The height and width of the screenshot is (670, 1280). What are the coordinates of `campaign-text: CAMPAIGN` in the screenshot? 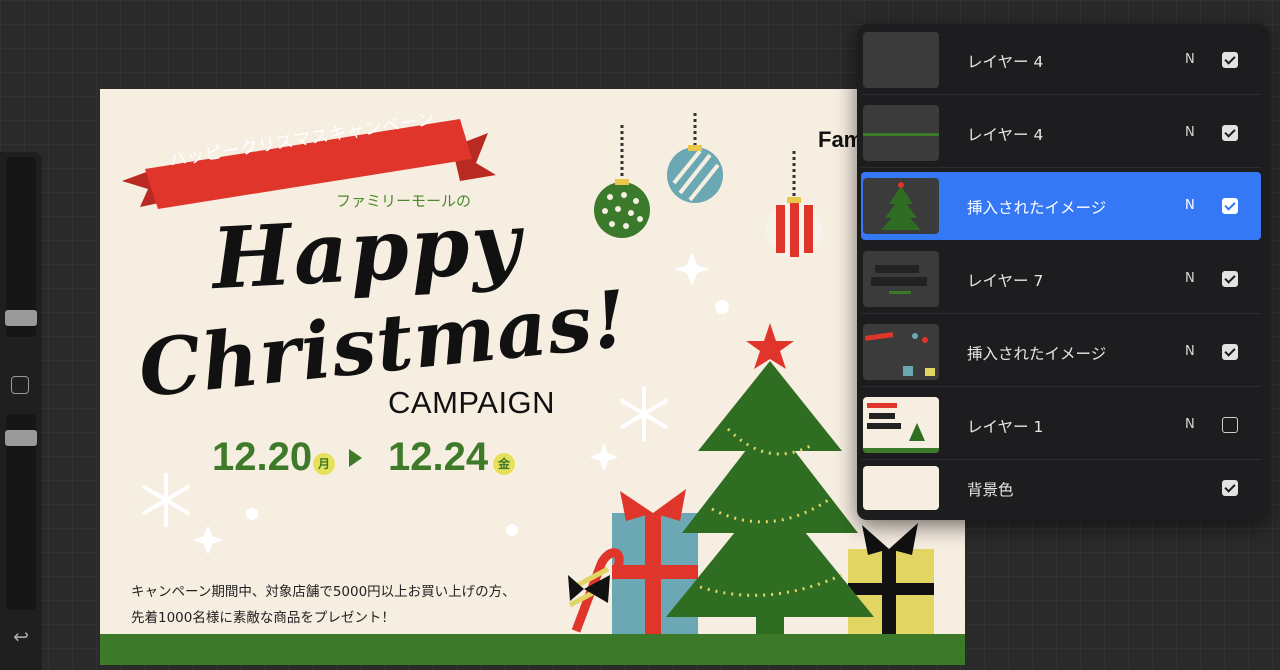 It's located at (472, 402).